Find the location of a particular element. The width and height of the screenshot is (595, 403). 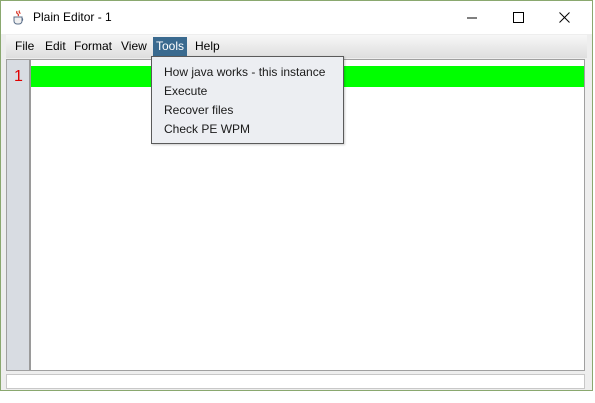

menu-edit: Edit is located at coordinates (55, 46).